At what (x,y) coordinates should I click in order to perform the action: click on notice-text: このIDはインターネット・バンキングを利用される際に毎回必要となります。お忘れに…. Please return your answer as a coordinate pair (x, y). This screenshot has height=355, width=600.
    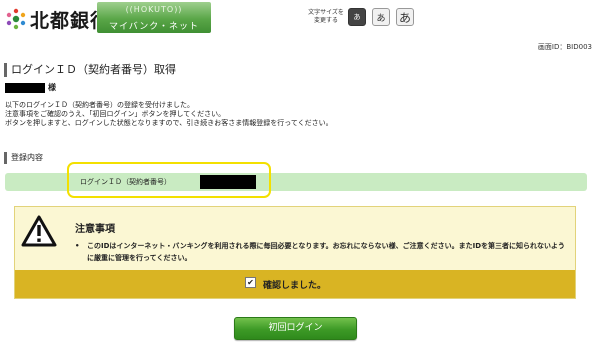
    Looking at the image, I should click on (326, 252).